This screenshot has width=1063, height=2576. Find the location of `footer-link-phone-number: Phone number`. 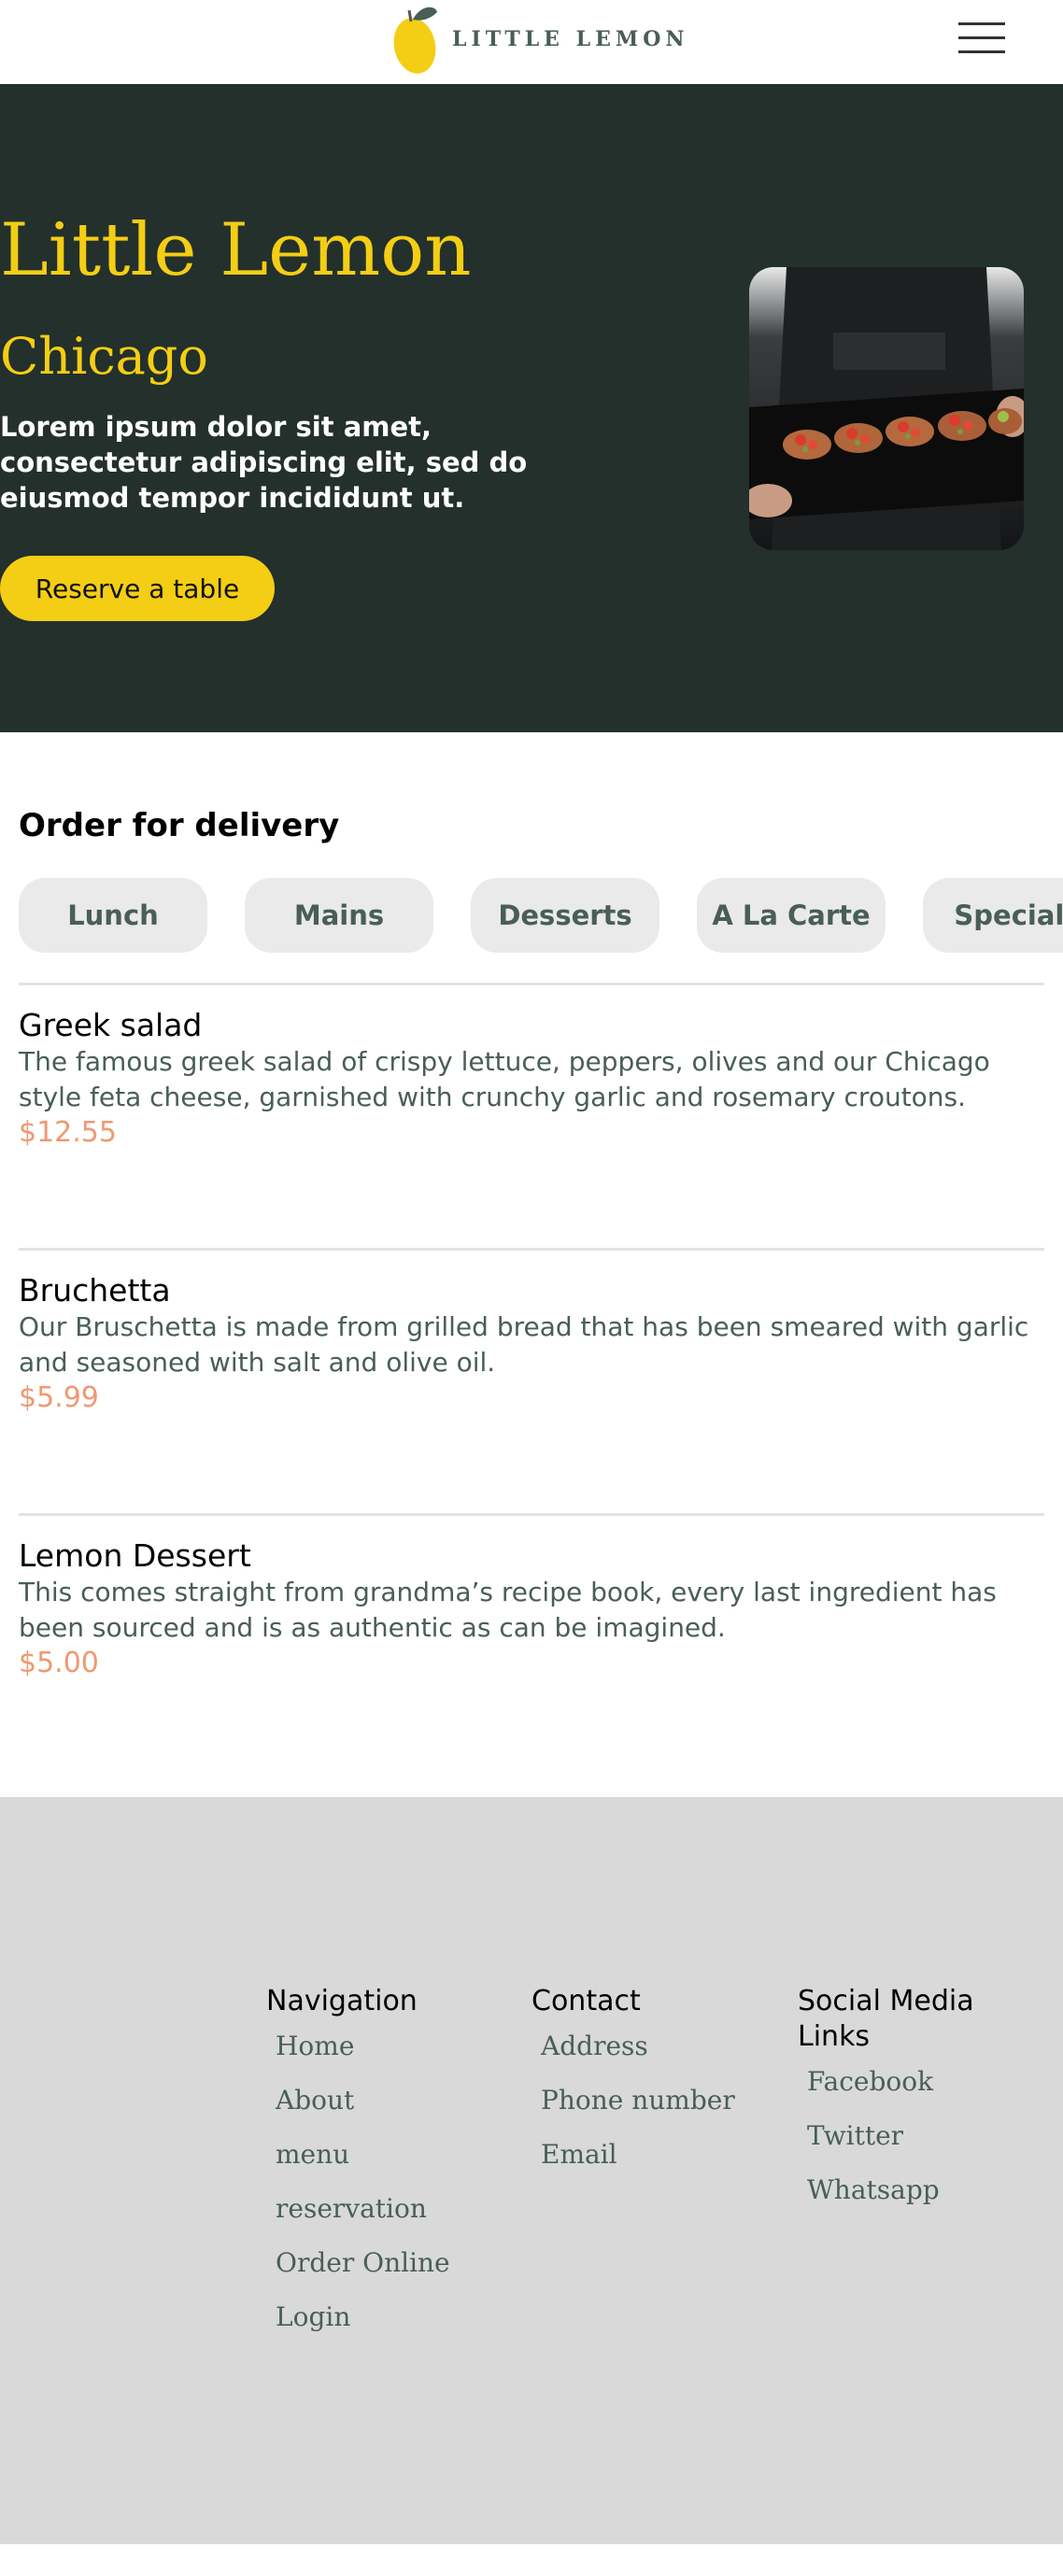

footer-link-phone-number: Phone number is located at coordinates (662, 2101).